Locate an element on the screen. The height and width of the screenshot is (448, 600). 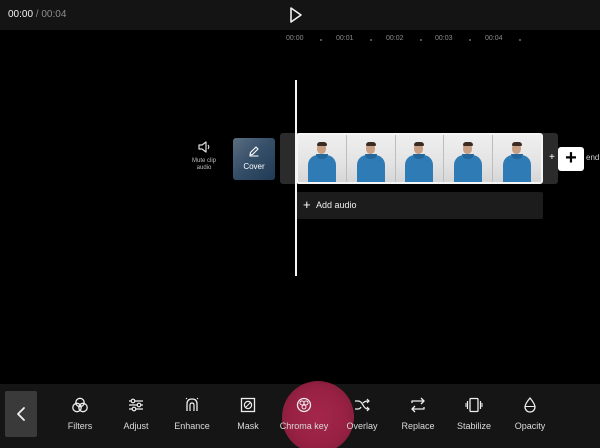
ruler-tick: 00:04 is located at coordinates (494, 38).